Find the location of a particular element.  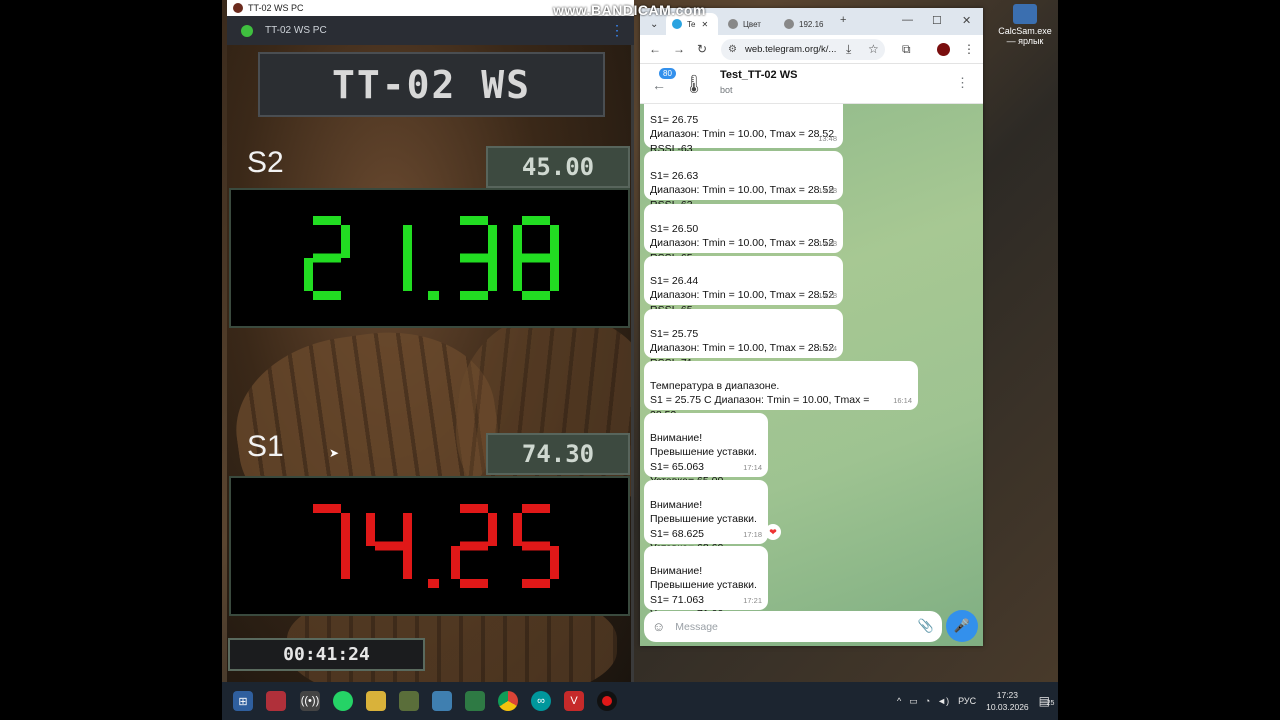

elapsed-timer: 00:41:24 is located at coordinates (326, 654).